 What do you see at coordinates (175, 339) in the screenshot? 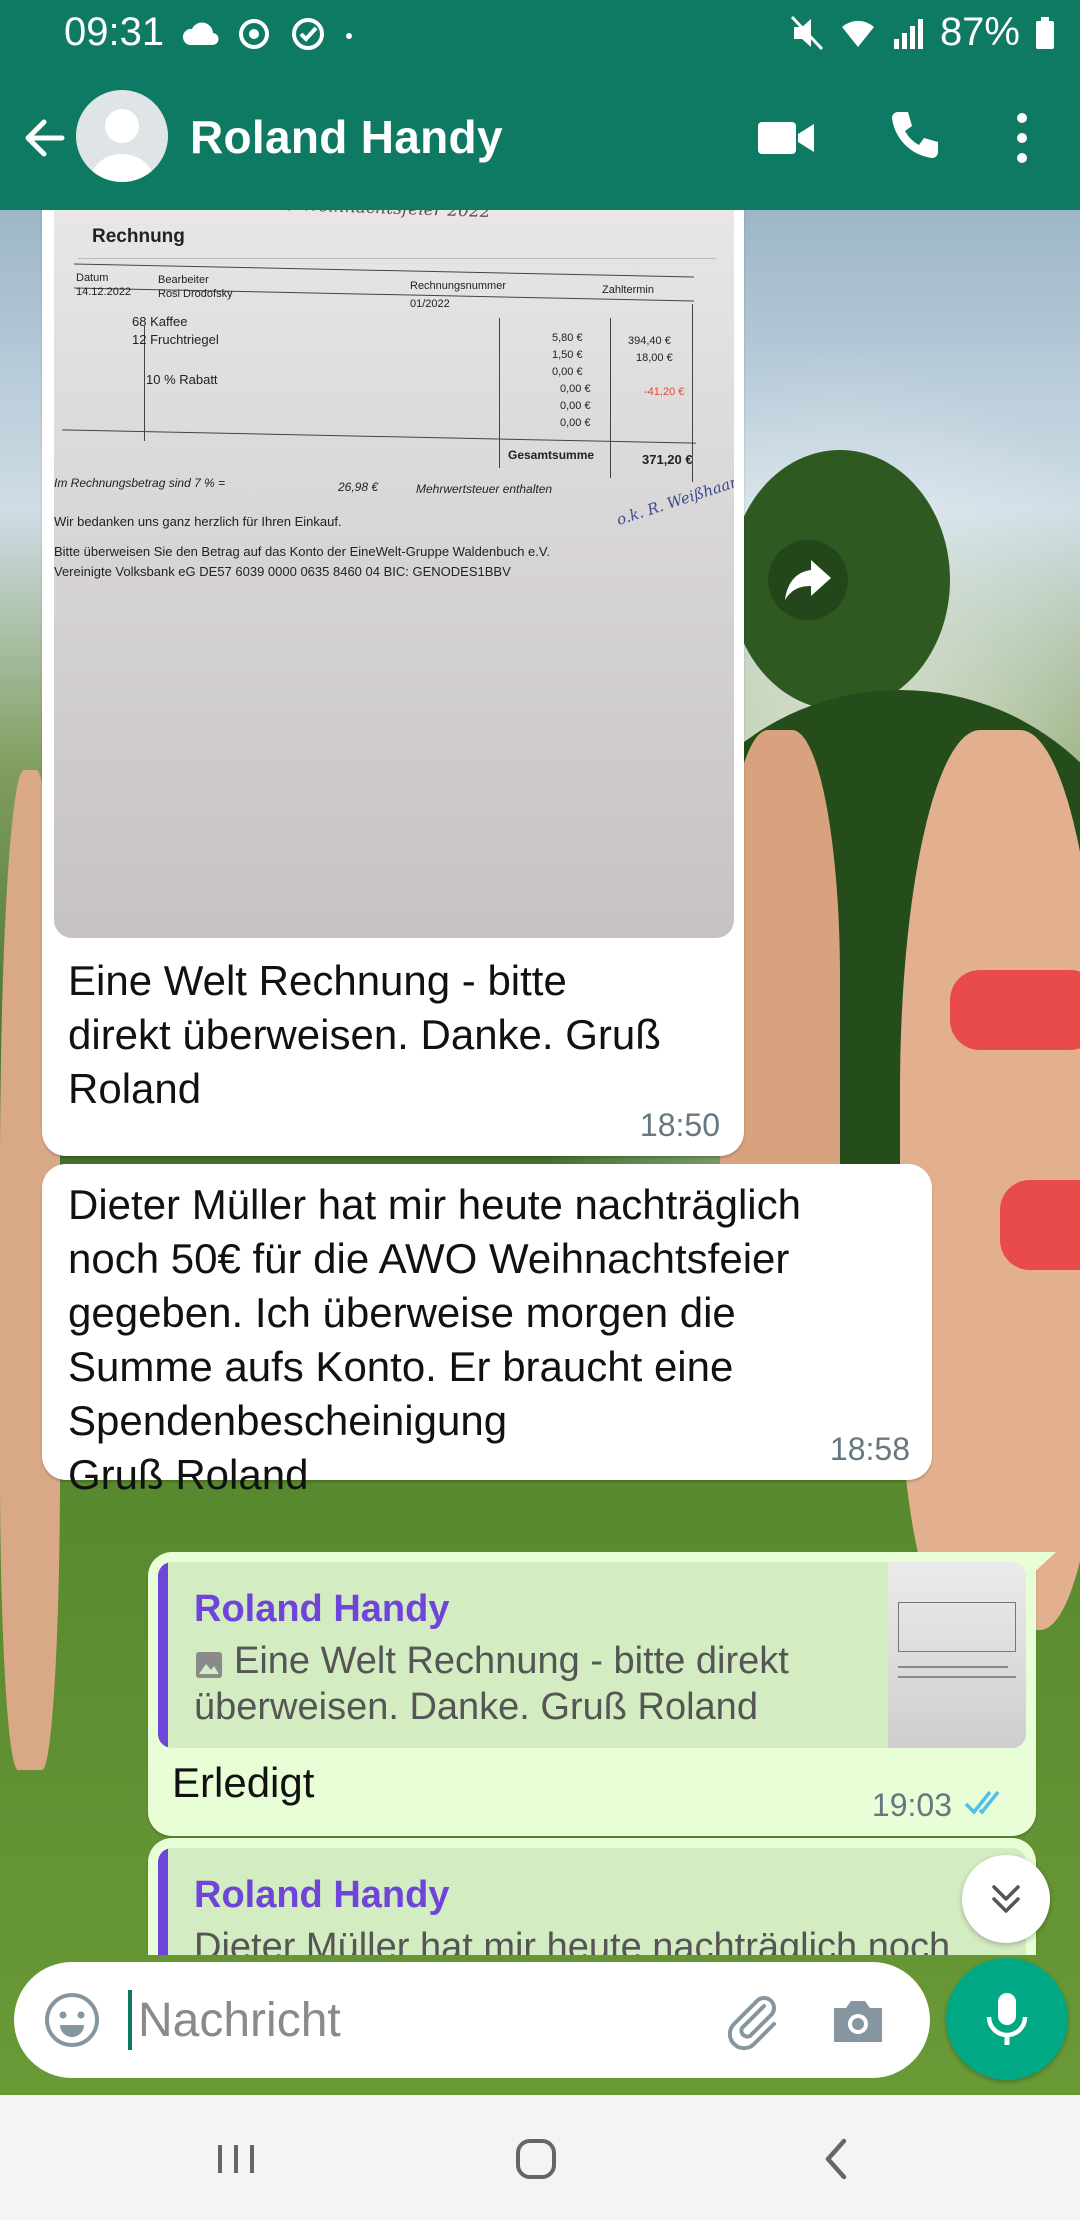
I see `invoice-item: 12 Fruchtriegel` at bounding box center [175, 339].